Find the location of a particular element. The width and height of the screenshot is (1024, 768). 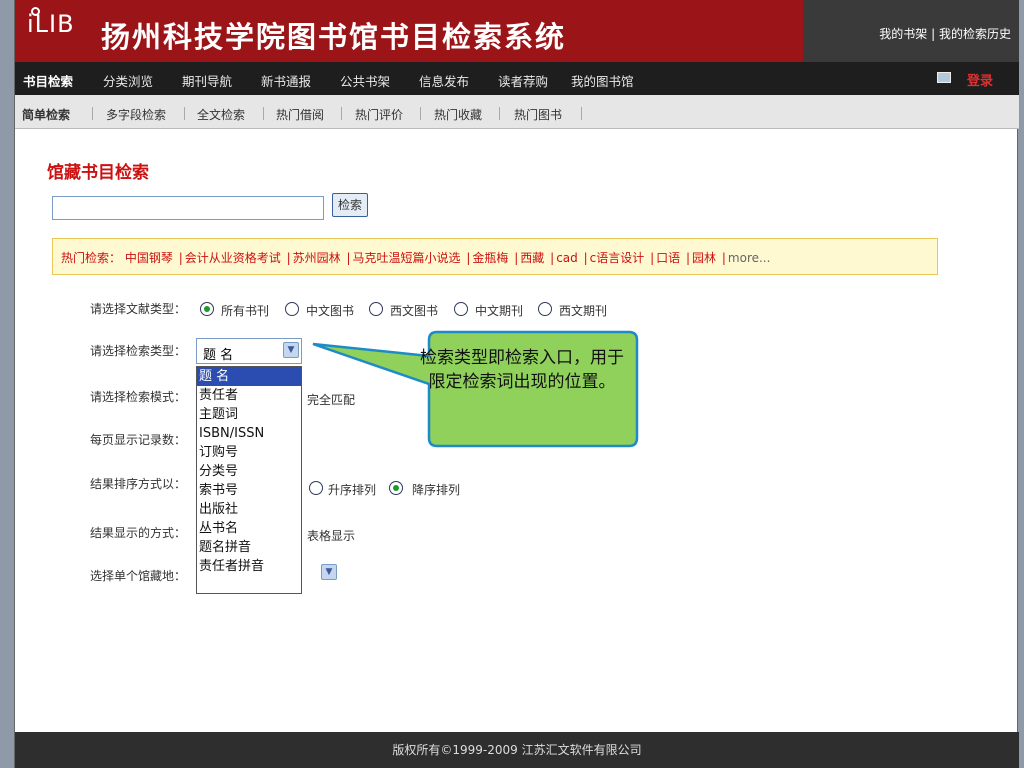

dropdown-option: 索书号 is located at coordinates (249, 490).